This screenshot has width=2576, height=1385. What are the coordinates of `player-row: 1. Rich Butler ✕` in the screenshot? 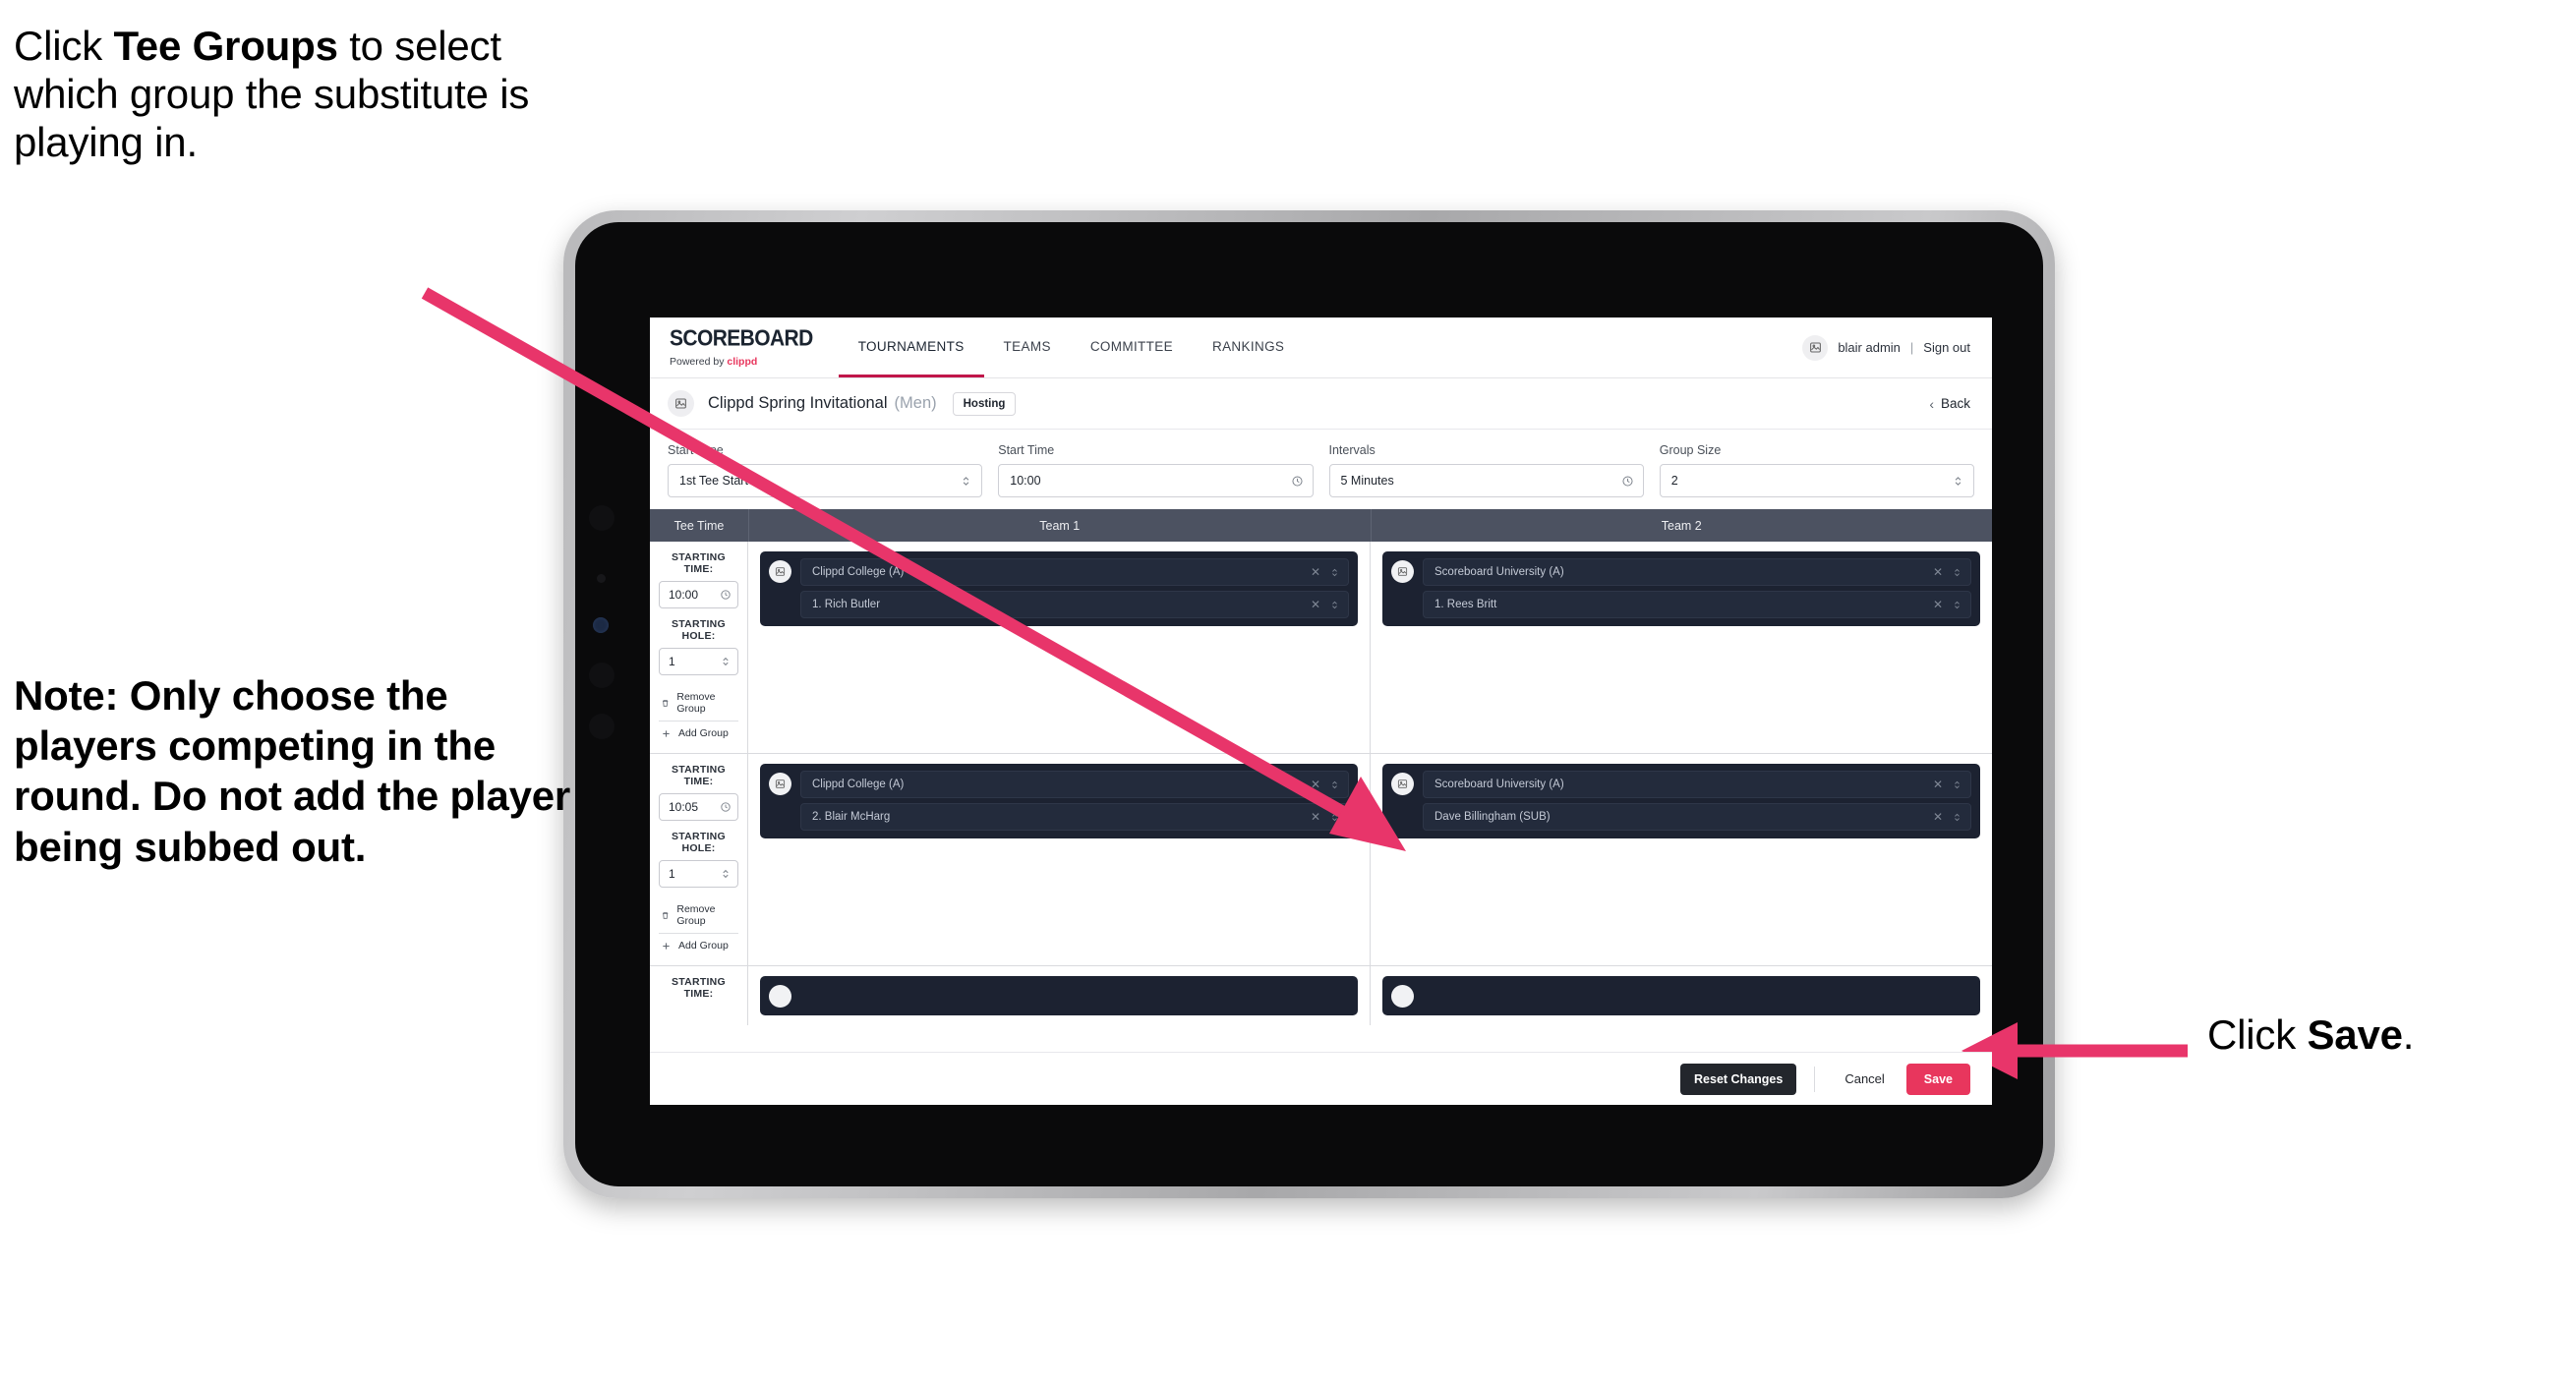 It's located at (1074, 604).